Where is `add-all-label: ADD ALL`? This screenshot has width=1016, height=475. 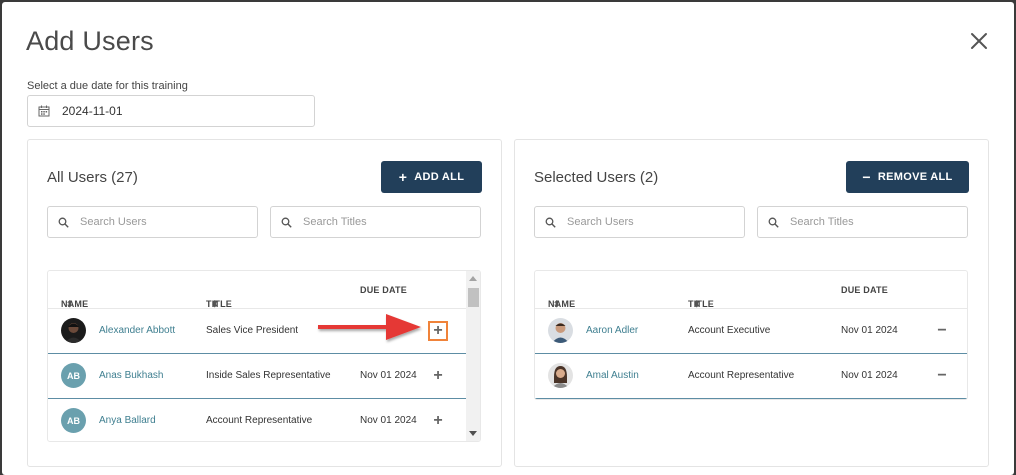
add-all-label: ADD ALL is located at coordinates (439, 177).